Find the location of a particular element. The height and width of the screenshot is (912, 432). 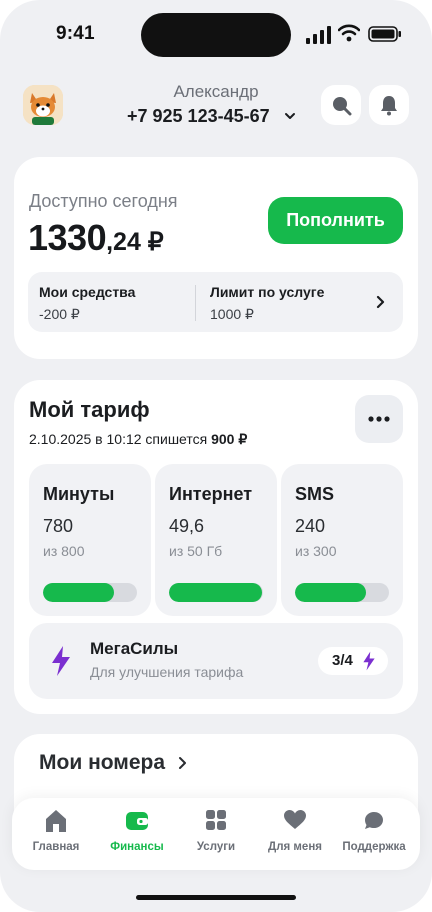

limit-label: Лимит по услуге is located at coordinates (267, 292).